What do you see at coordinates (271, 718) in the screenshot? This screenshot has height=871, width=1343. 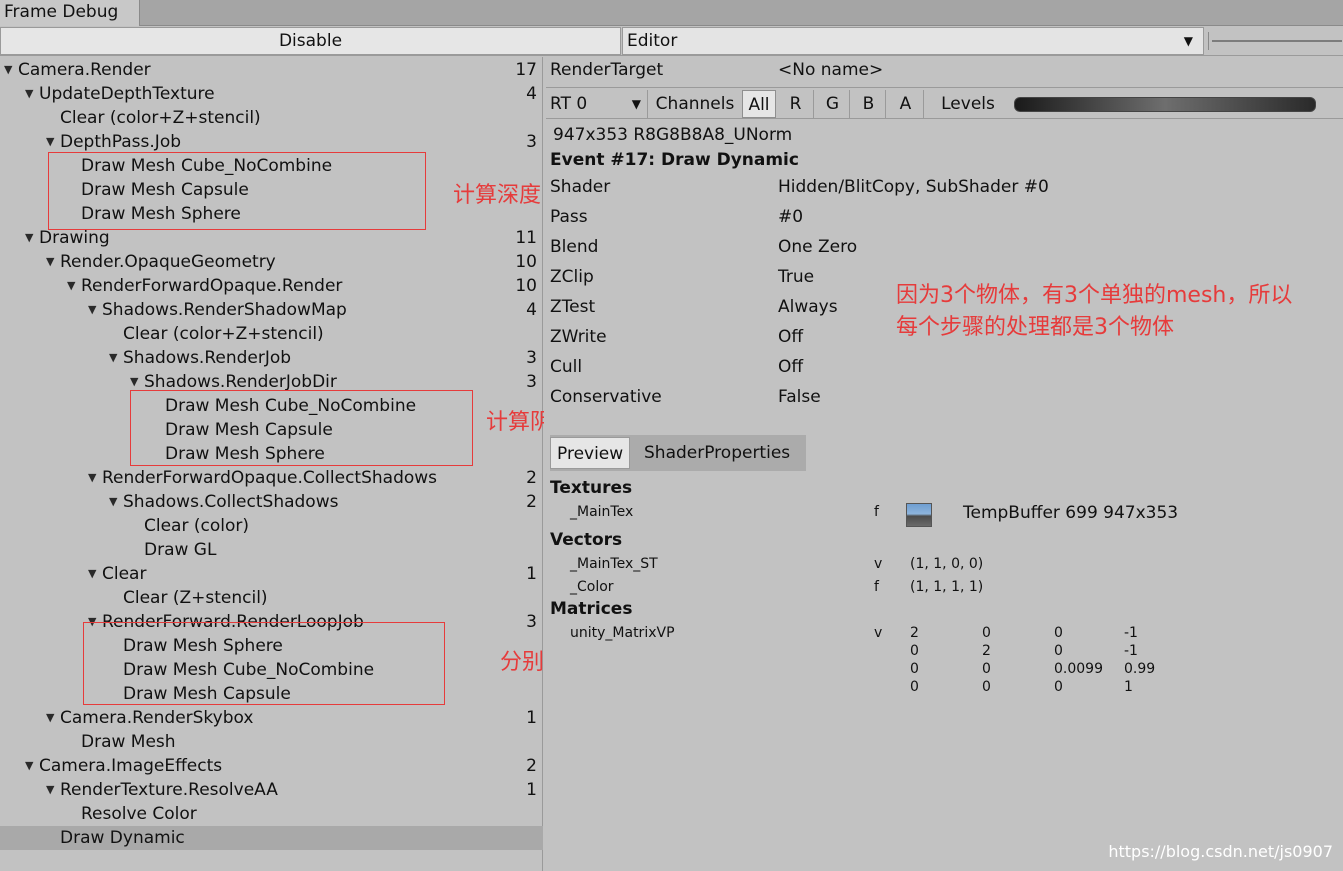 I see `tree-row: ▼ Camera.RenderSkybox 1` at bounding box center [271, 718].